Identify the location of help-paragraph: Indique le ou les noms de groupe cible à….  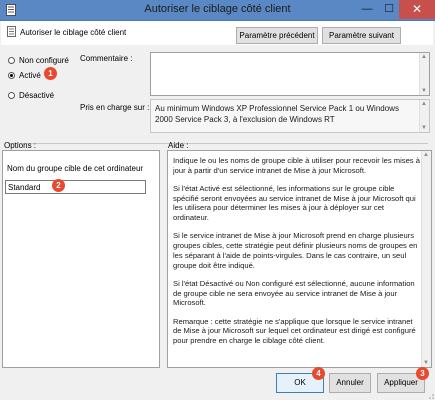
(296, 165).